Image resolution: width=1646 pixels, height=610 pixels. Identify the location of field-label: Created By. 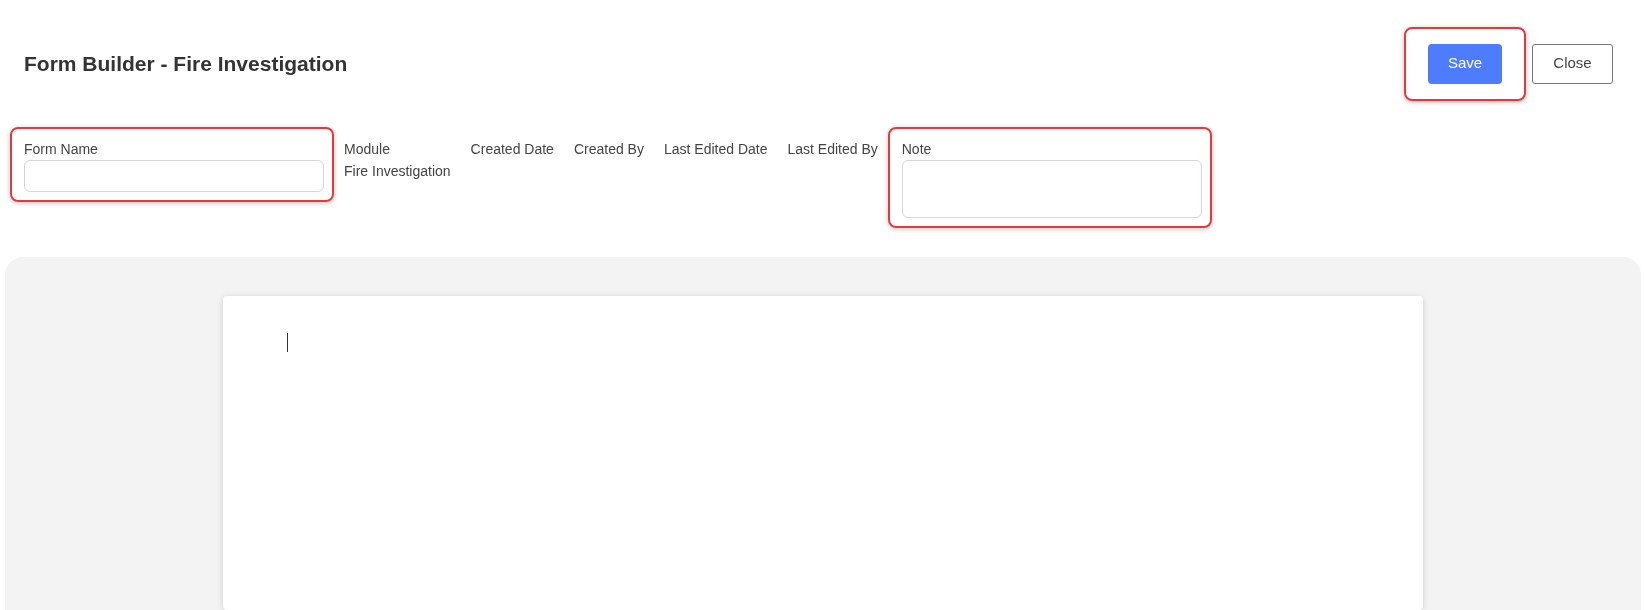
(608, 149).